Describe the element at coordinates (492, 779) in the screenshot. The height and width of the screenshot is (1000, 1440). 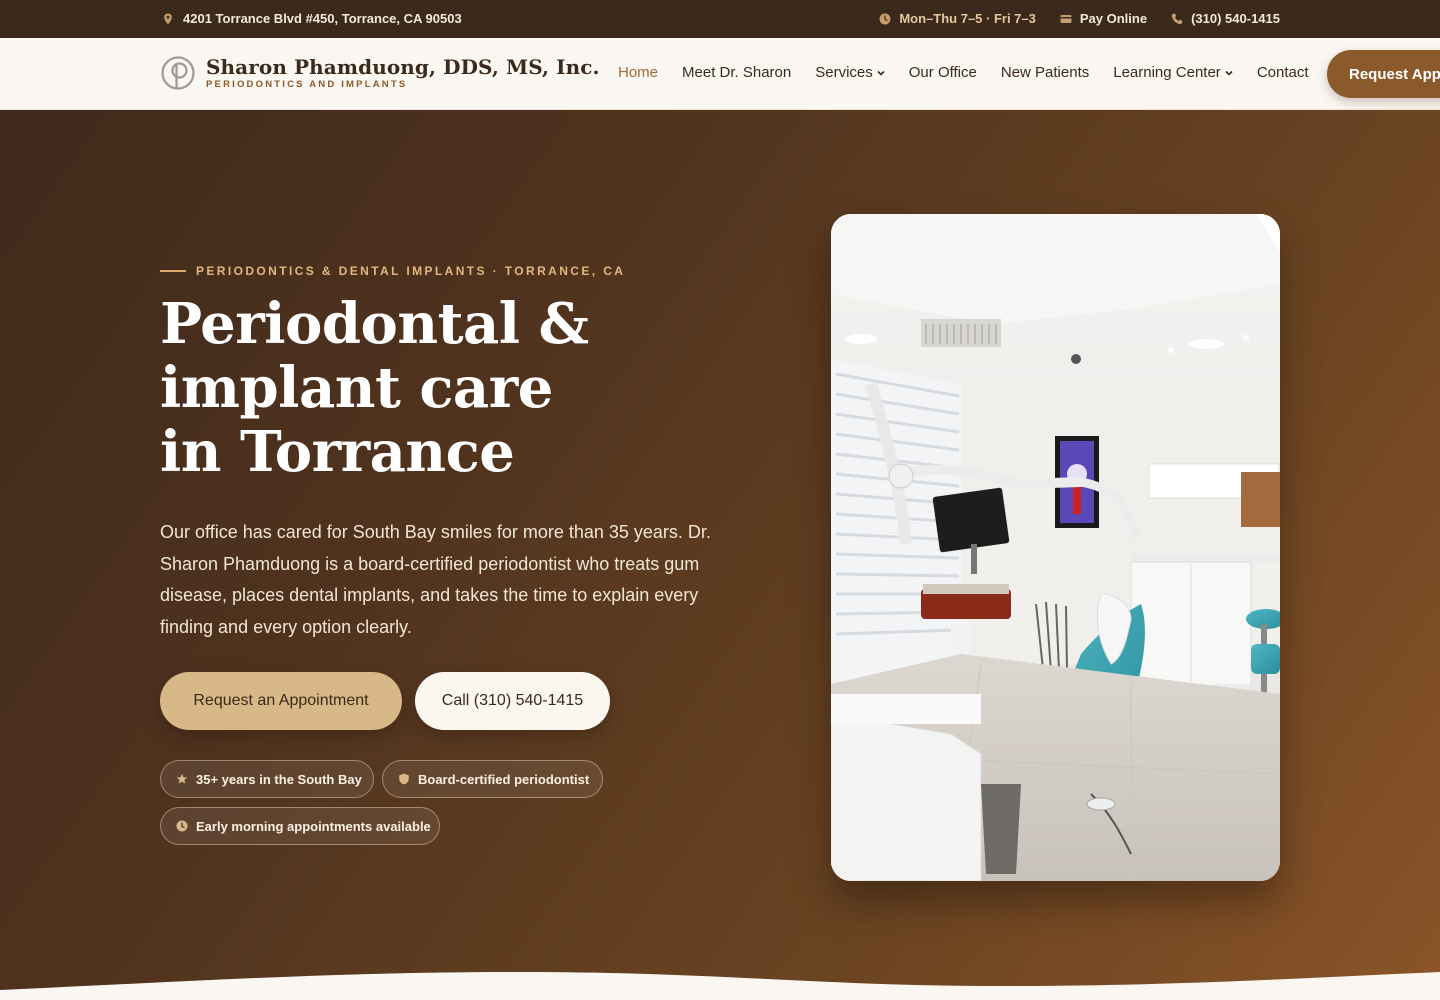
I see `badge-board-certified: Board-certified periodontist` at that location.